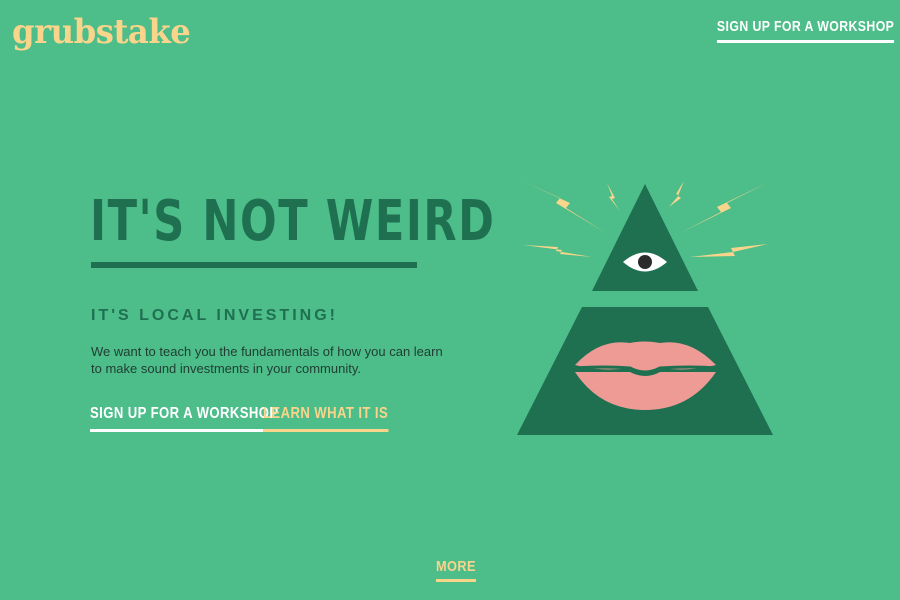 The width and height of the screenshot is (900, 600). What do you see at coordinates (101, 32) in the screenshot?
I see `logo: grubstake` at bounding box center [101, 32].